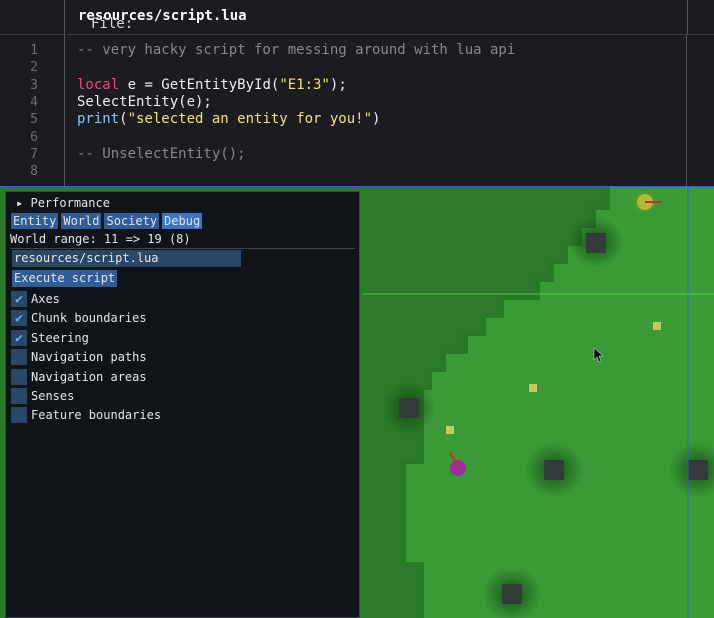 This screenshot has width=714, height=618. I want to click on code-string: "E1:3", so click(304, 84).